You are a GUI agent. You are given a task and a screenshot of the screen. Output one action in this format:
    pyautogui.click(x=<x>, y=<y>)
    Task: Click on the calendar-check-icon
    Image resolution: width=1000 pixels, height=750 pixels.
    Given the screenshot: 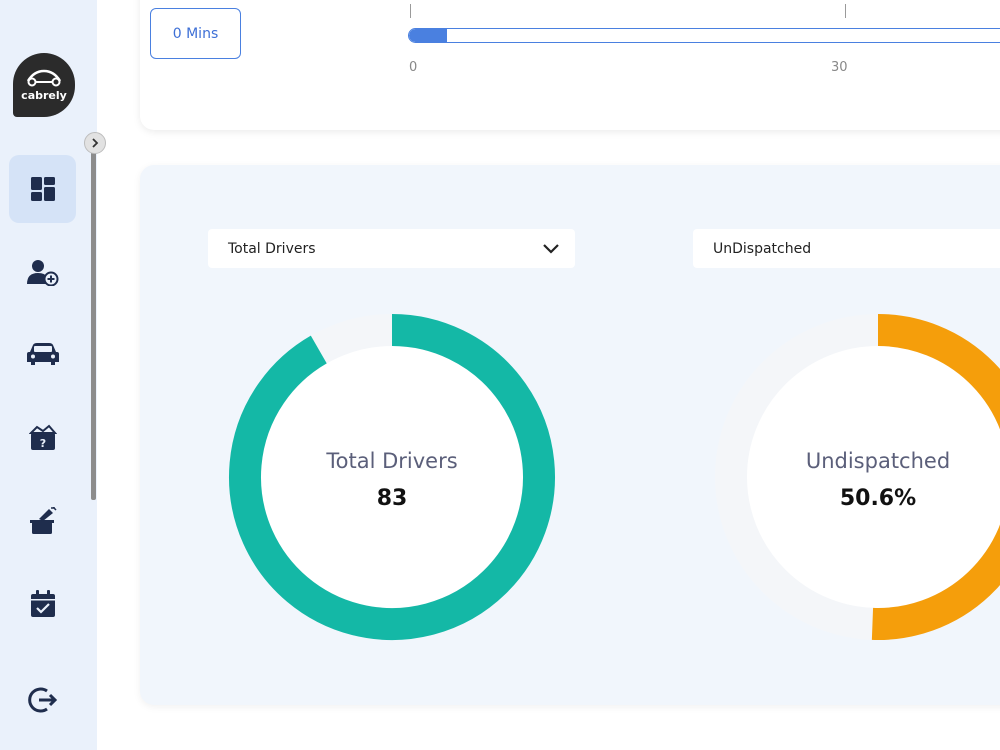 What is the action you would take?
    pyautogui.click(x=42, y=603)
    